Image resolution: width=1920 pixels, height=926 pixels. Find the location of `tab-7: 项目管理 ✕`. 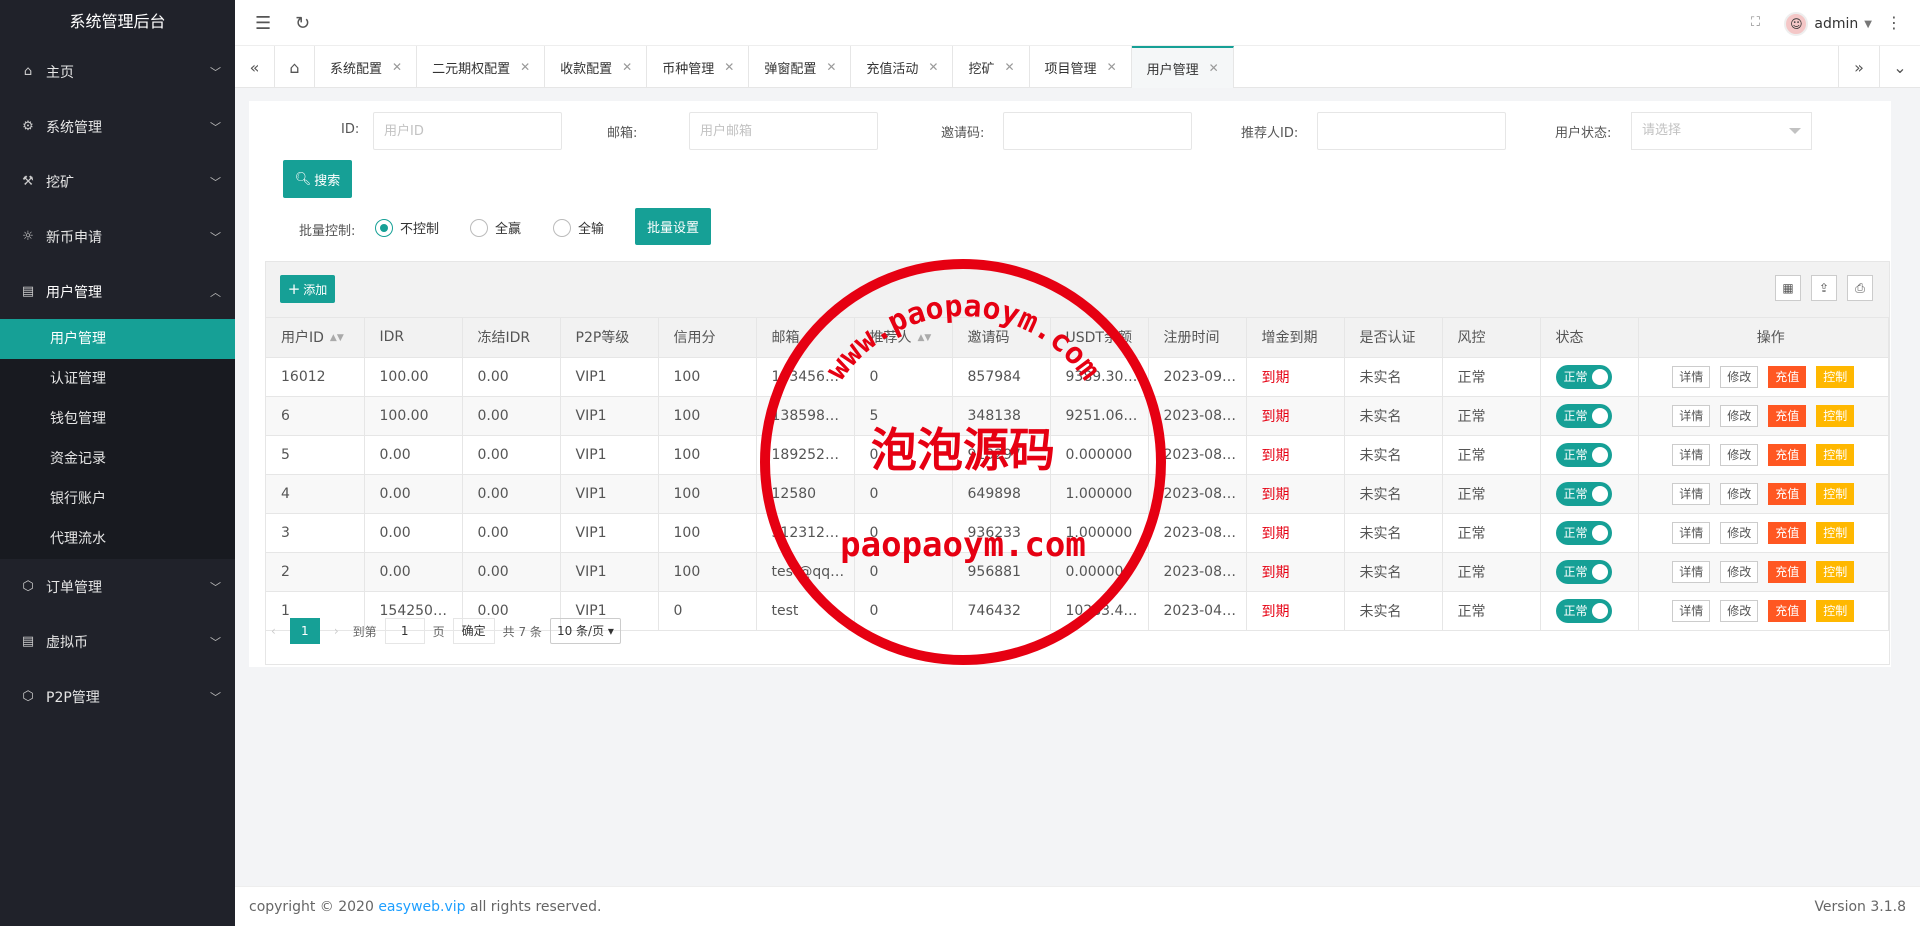

tab-7: 项目管理 ✕ is located at coordinates (1081, 67).